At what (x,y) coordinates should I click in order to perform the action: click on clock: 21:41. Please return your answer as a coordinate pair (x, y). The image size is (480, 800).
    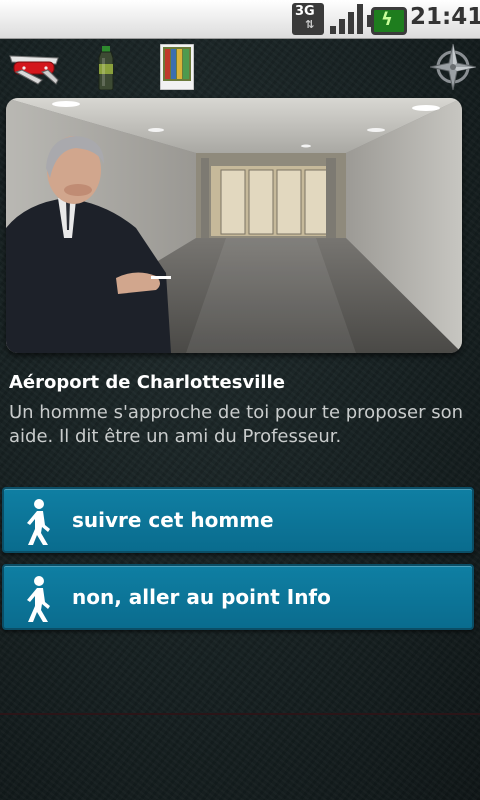
    Looking at the image, I should click on (445, 17).